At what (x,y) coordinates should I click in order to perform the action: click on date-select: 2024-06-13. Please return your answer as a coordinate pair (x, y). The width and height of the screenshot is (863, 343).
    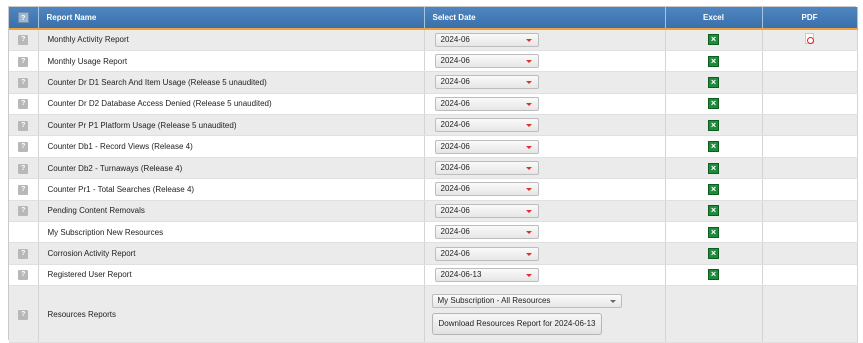
    Looking at the image, I should click on (486, 274).